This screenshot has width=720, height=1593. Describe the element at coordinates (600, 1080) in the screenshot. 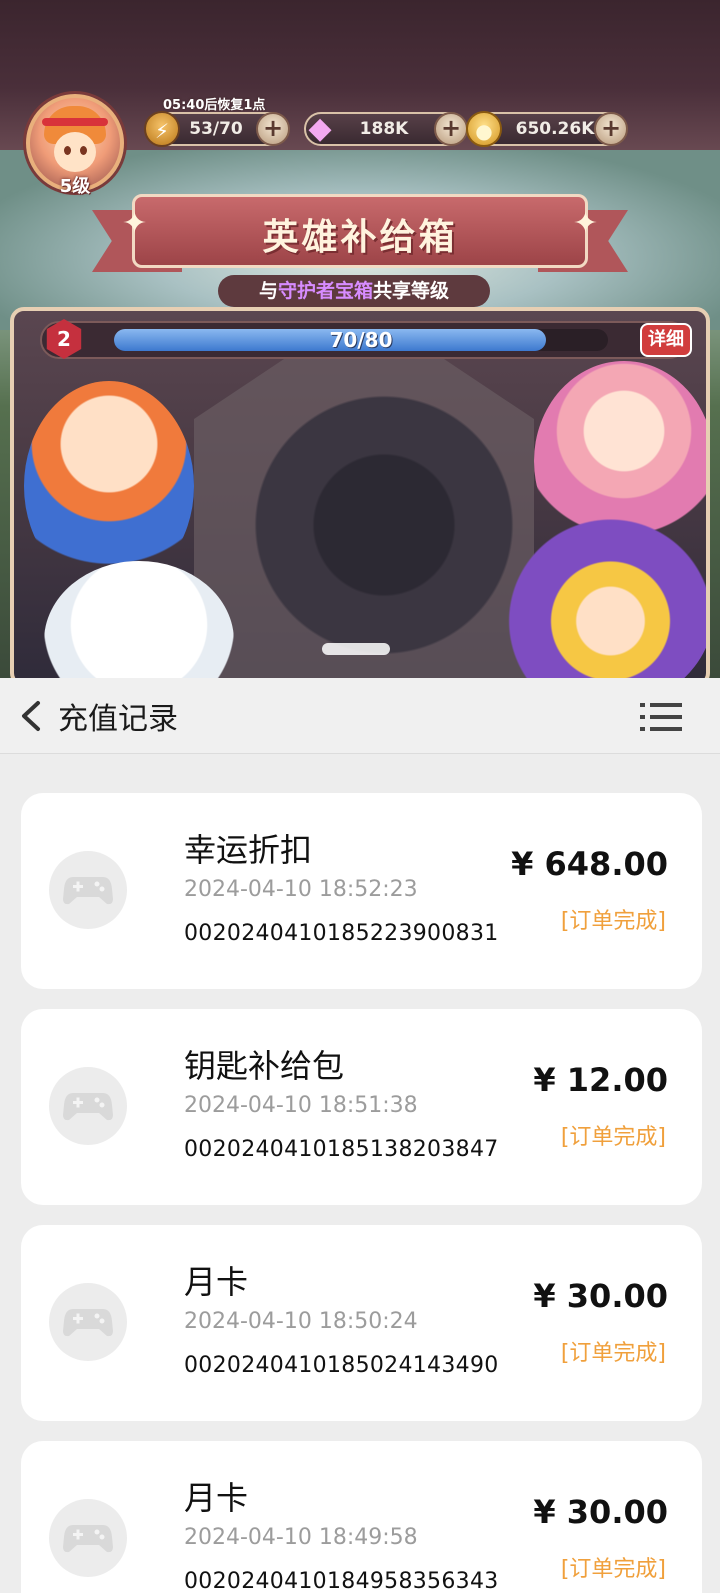

I see `order-price: ¥ 12.00` at that location.